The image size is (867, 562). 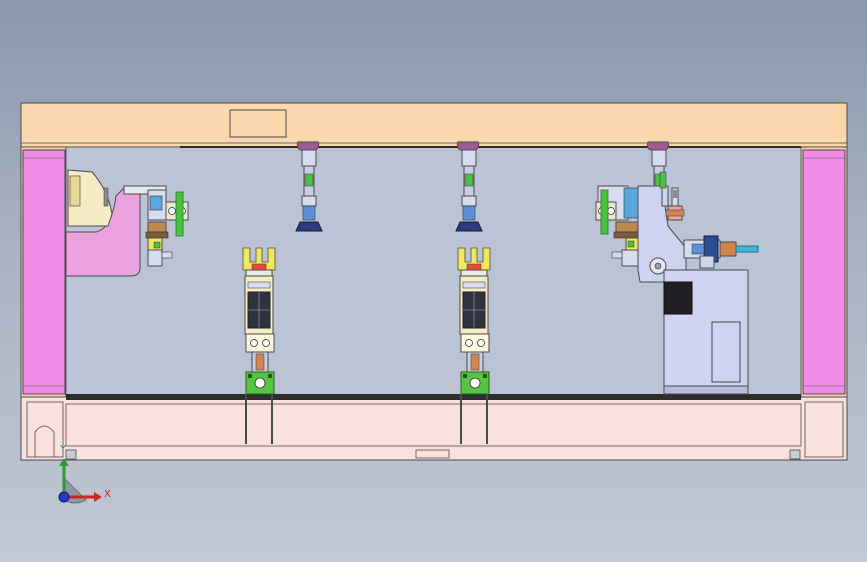 What do you see at coordinates (71, 454) in the screenshot?
I see `foot-left` at bounding box center [71, 454].